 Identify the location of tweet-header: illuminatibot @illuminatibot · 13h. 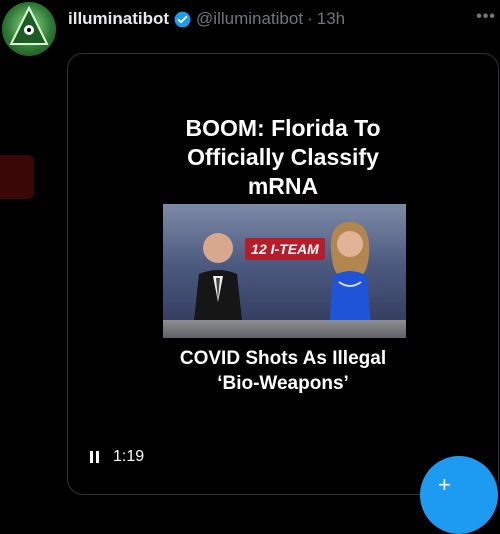
(206, 19).